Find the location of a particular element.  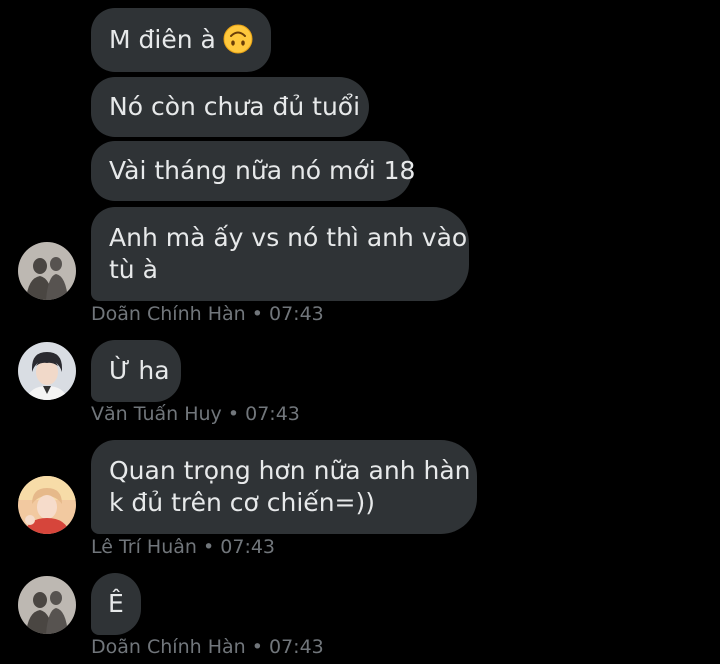

message-bubble: Ê is located at coordinates (116, 604).